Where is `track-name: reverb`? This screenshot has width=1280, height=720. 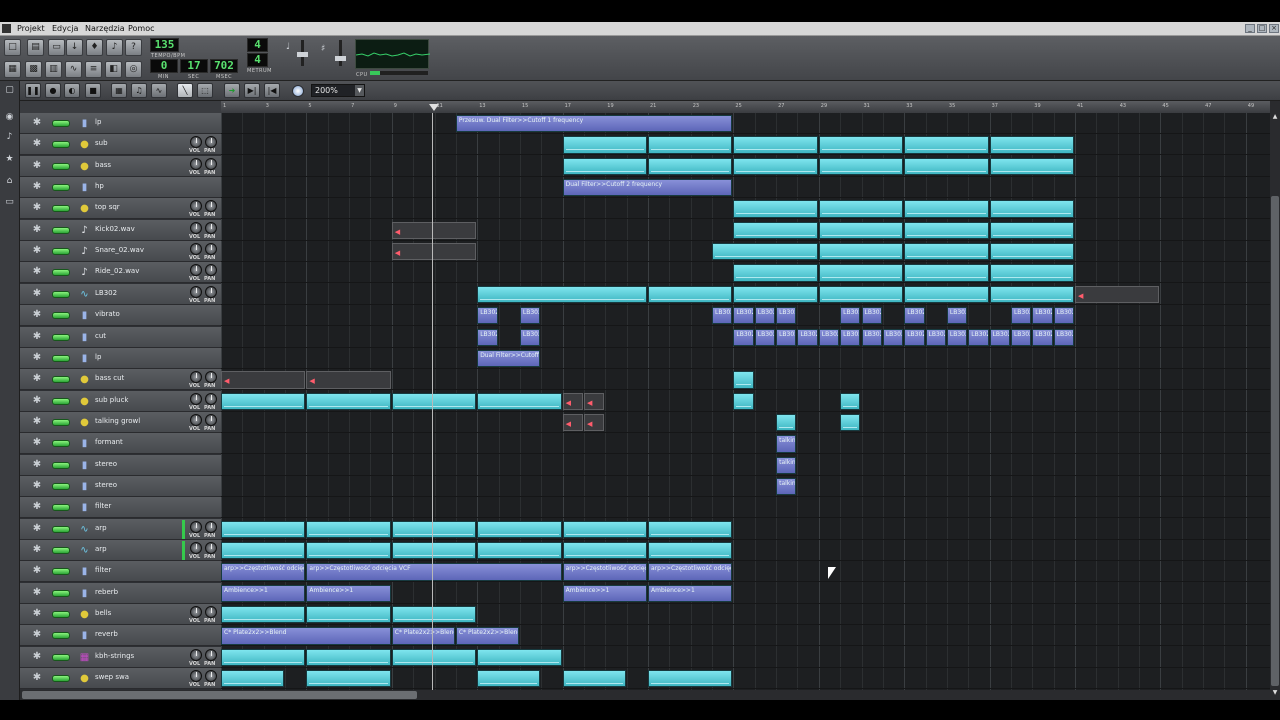 track-name: reverb is located at coordinates (106, 634).